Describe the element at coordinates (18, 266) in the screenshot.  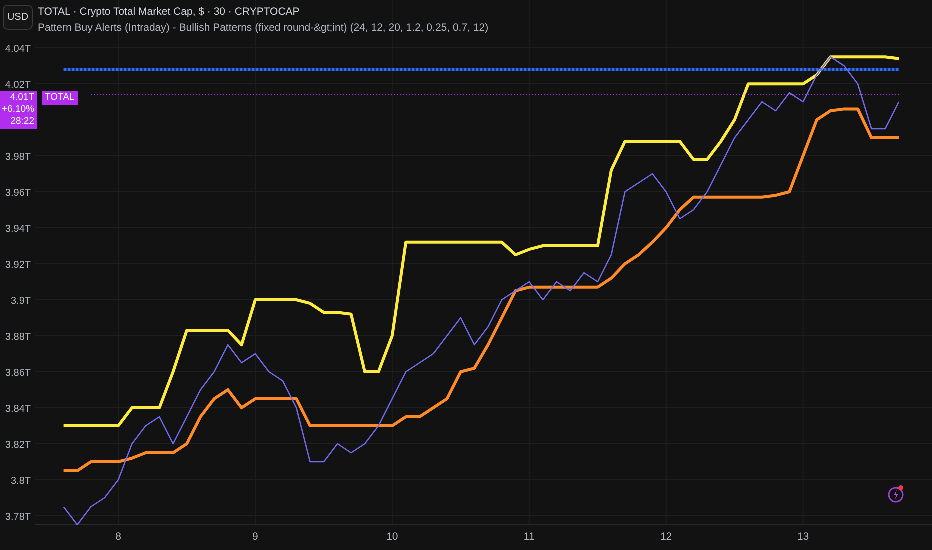
I see `price-axis-label: 3.92T` at that location.